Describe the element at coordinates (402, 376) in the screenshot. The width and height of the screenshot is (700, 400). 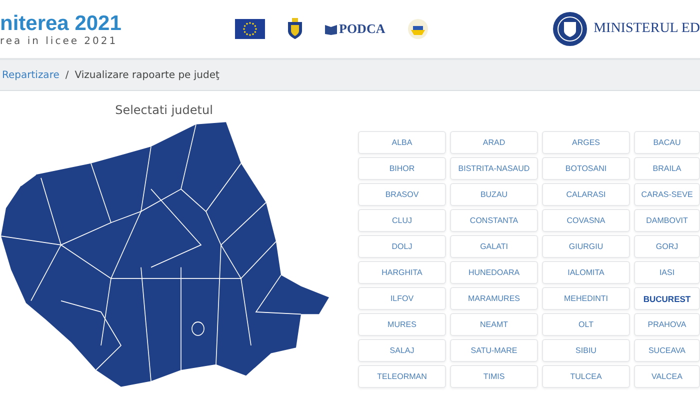
I see `county-button: TELEORMAN` at that location.